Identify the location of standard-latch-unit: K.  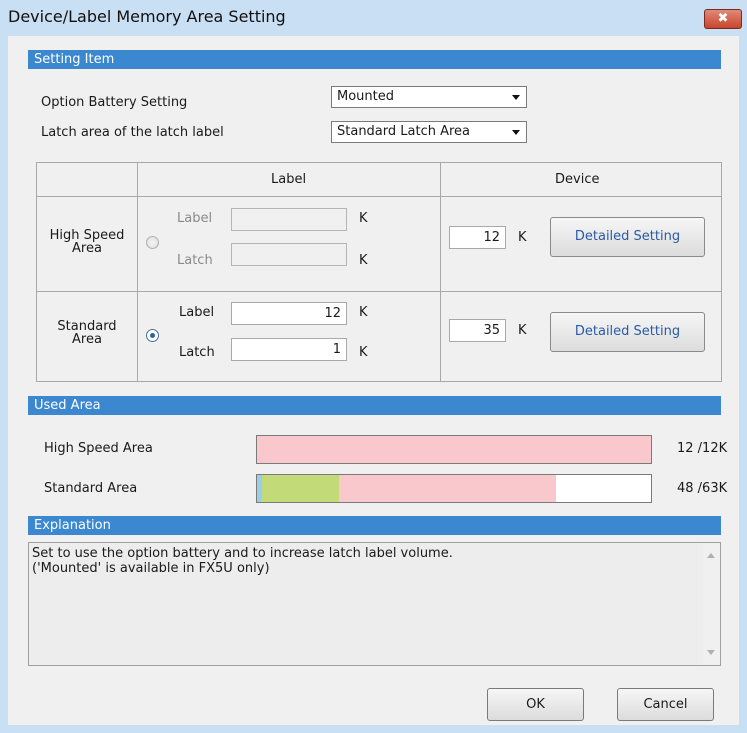
(363, 352).